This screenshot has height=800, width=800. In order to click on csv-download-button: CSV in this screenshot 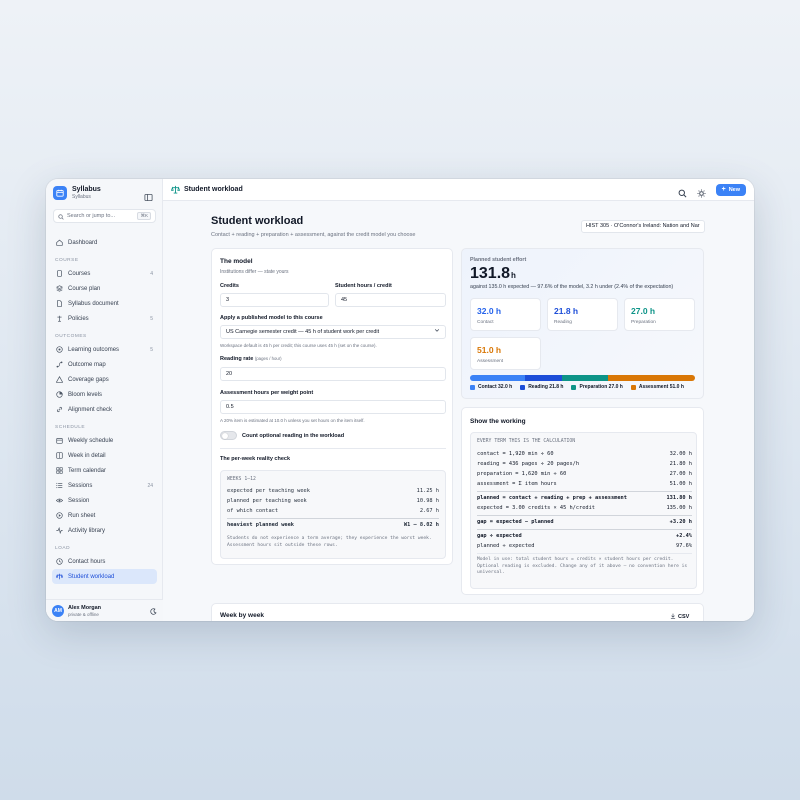, I will do `click(679, 617)`.